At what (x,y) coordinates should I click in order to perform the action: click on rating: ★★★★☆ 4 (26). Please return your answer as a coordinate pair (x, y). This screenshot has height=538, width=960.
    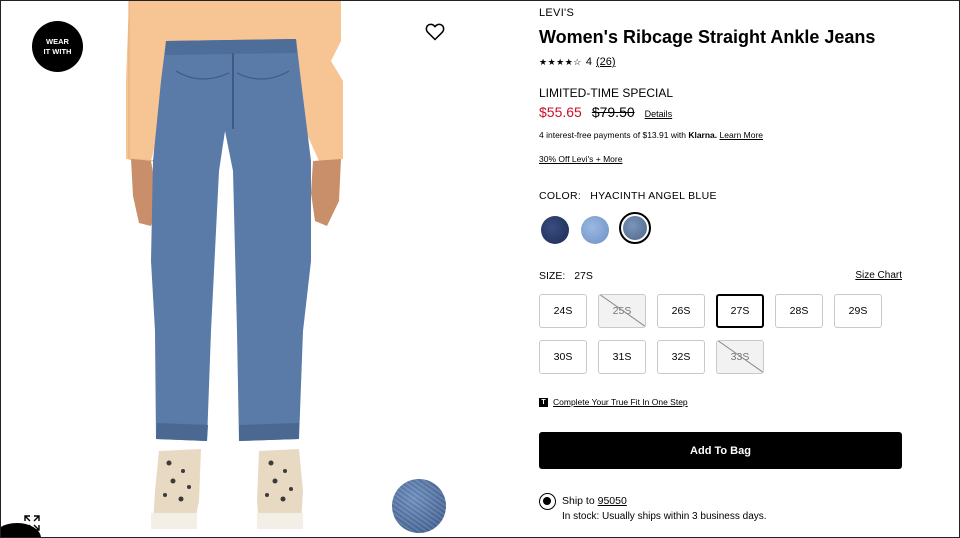
    Looking at the image, I should click on (577, 62).